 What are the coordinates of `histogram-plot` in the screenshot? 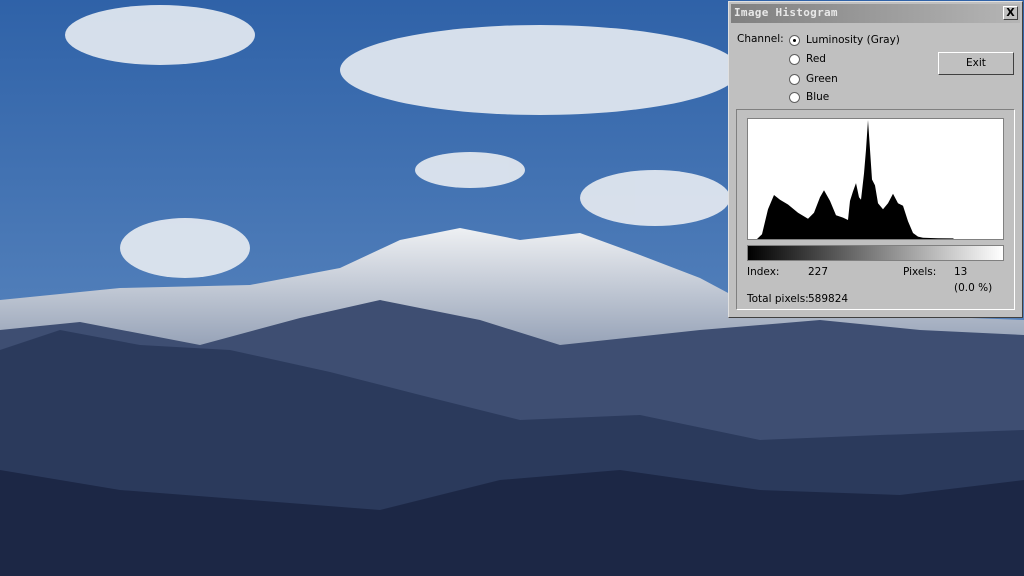 It's located at (875, 179).